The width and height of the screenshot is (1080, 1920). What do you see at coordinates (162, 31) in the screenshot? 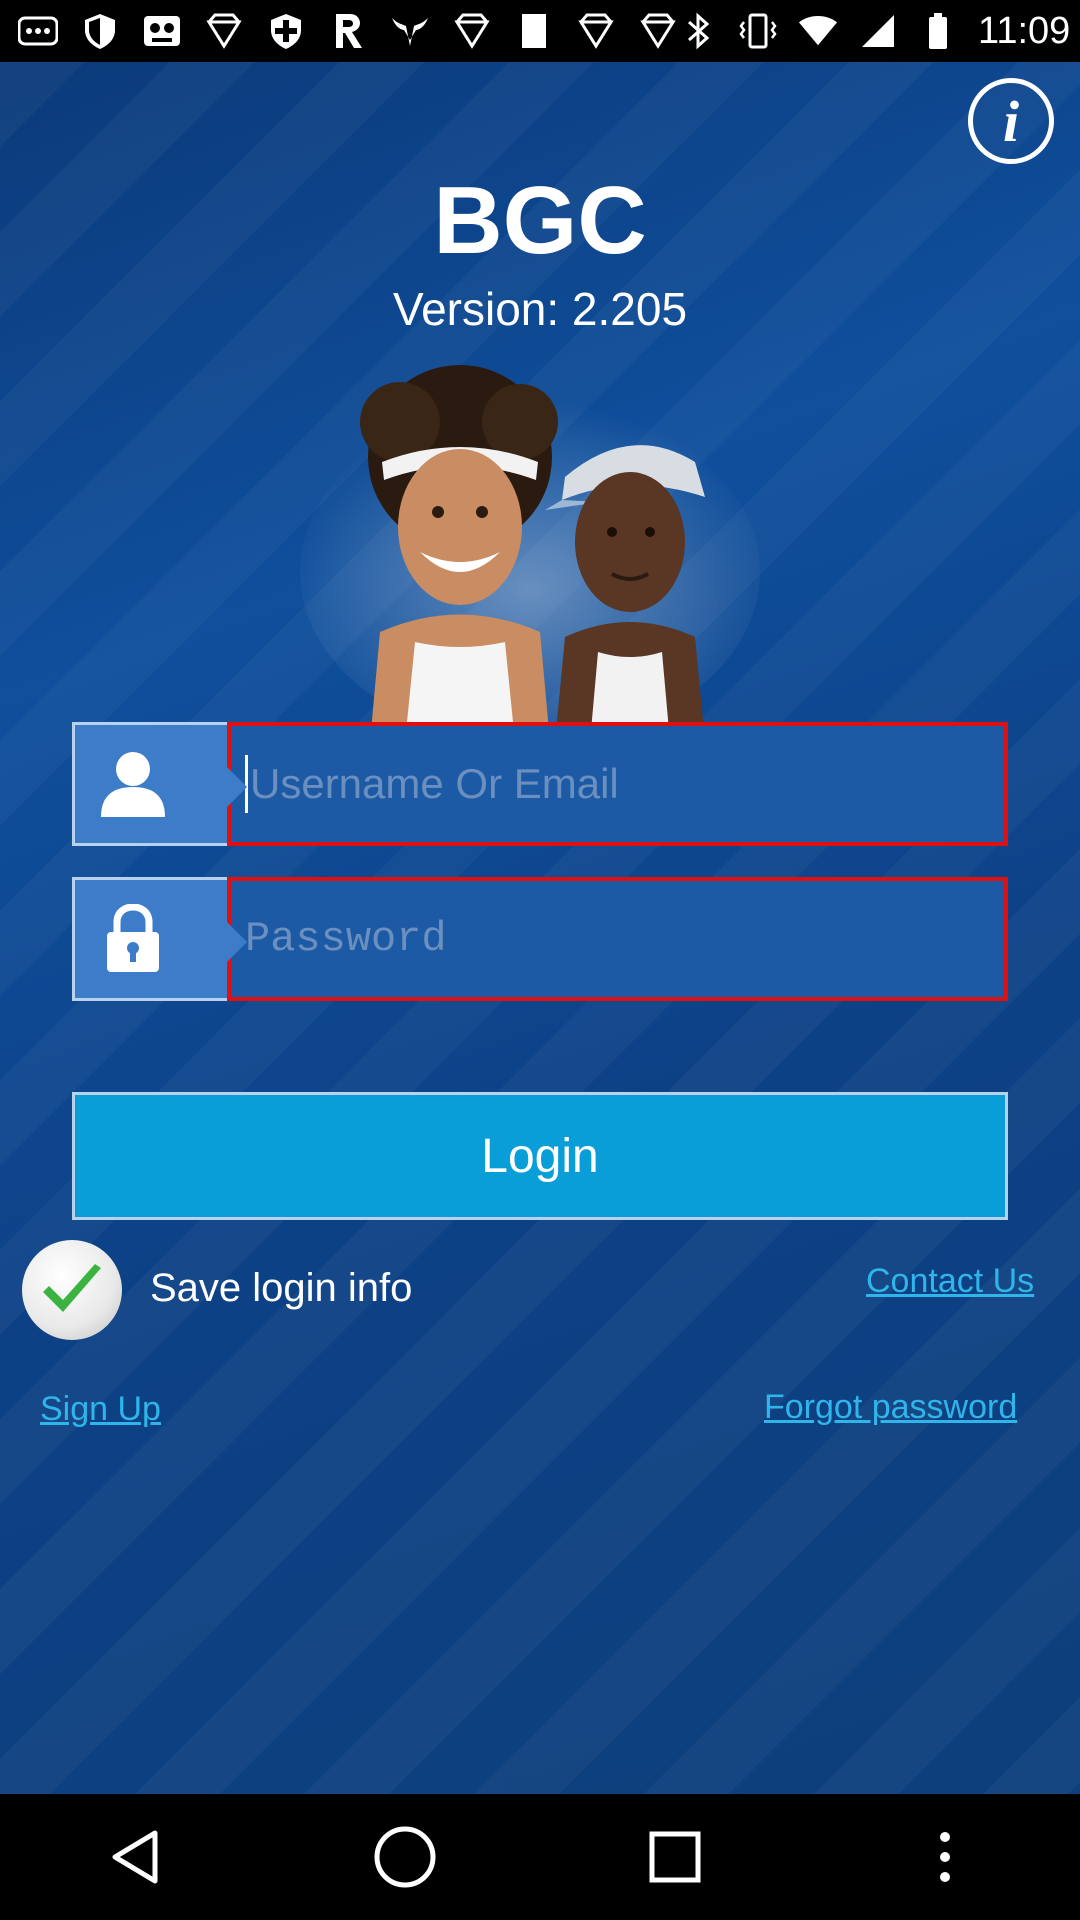
I see `game-icon` at bounding box center [162, 31].